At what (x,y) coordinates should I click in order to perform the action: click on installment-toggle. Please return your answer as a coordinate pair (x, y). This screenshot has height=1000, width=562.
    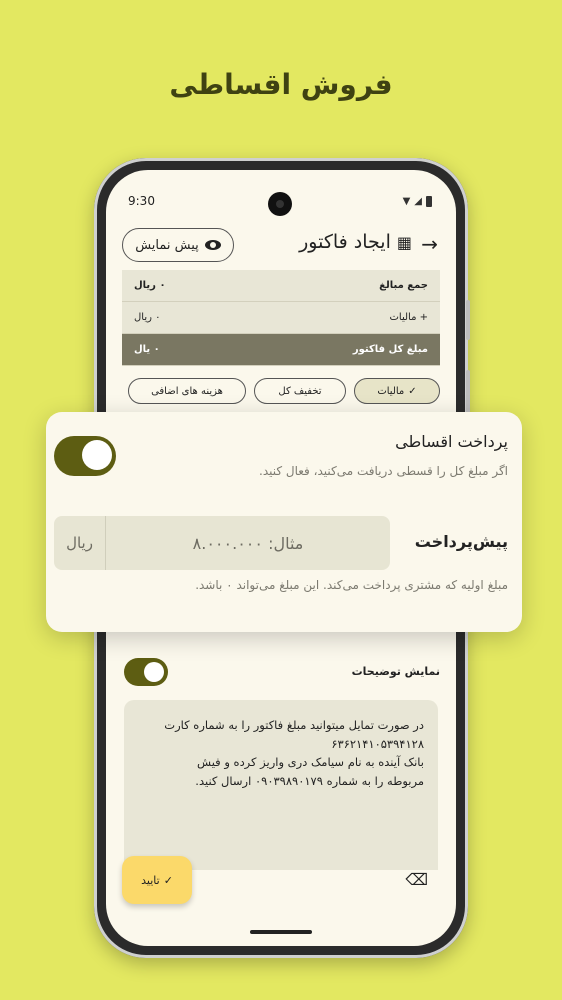
    Looking at the image, I should click on (85, 456).